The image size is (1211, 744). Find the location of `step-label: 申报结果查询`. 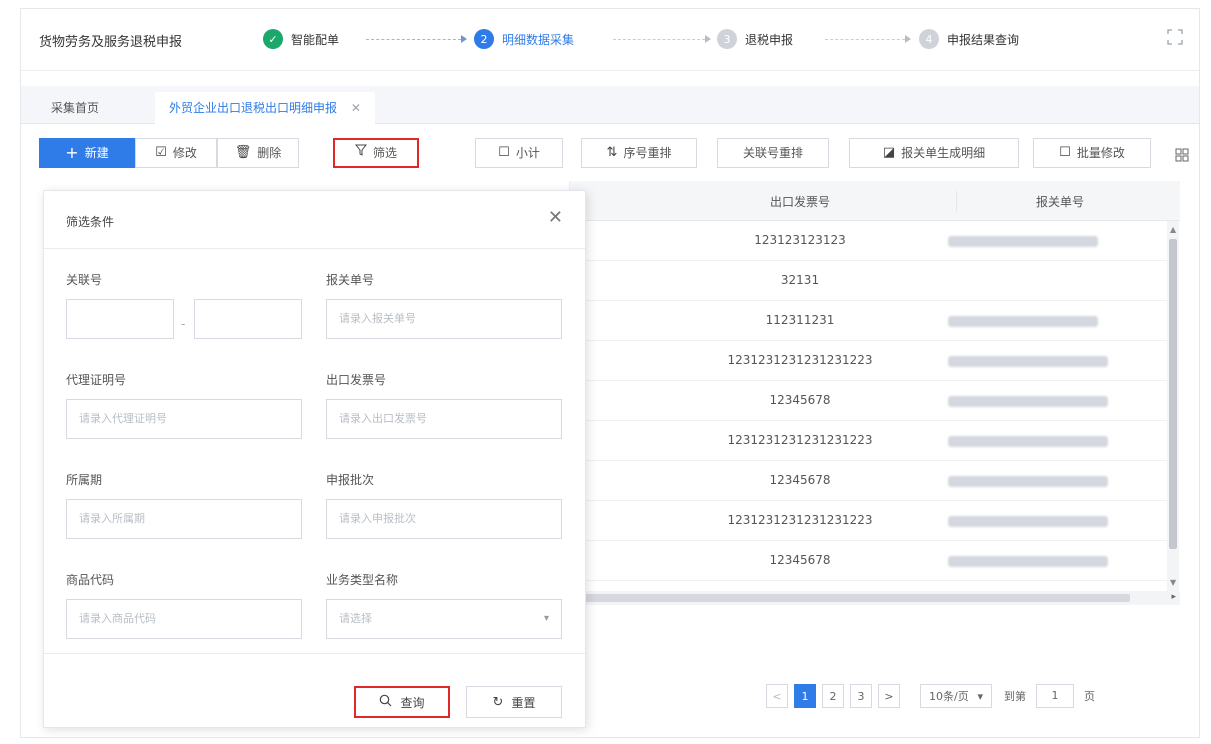

step-label: 申报结果查询 is located at coordinates (983, 39).